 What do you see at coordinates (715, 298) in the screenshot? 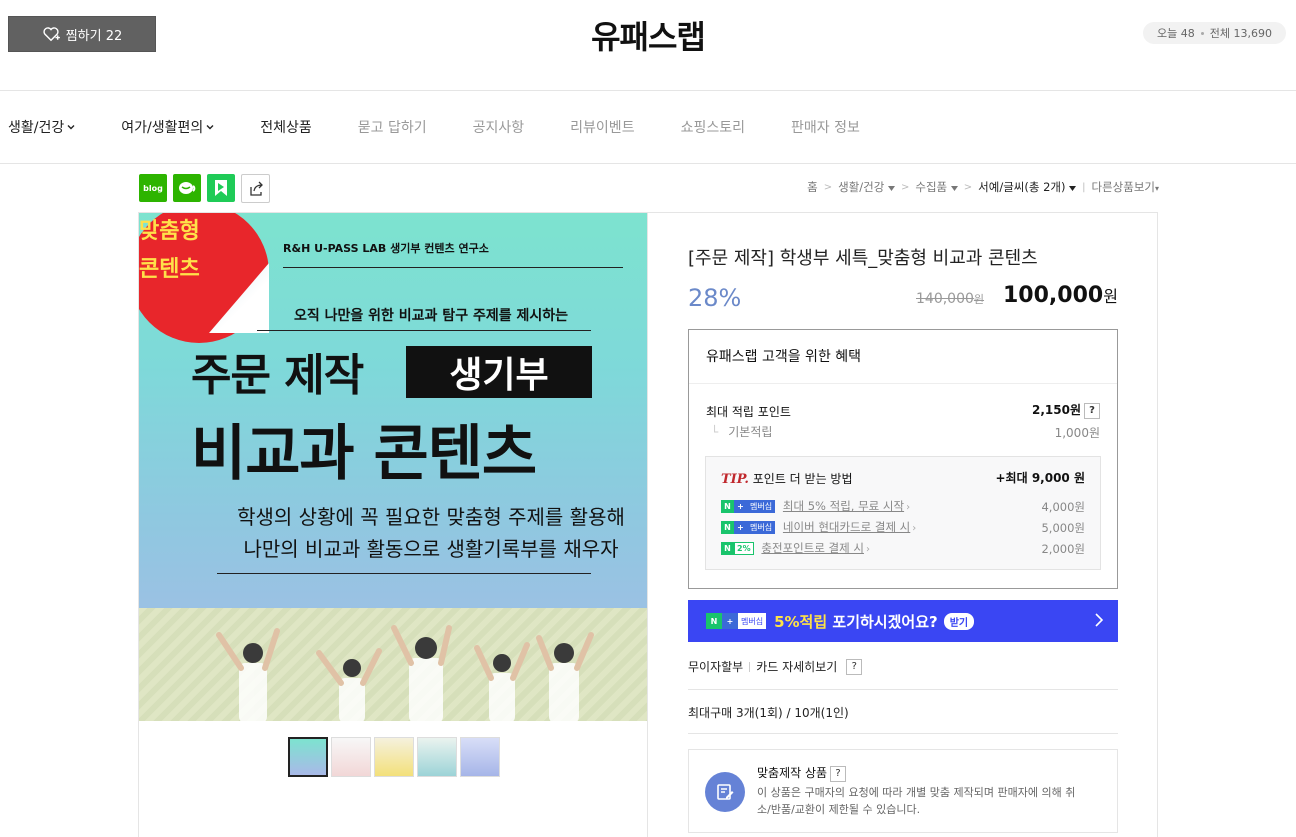
I see `discount-rate: 28%` at bounding box center [715, 298].